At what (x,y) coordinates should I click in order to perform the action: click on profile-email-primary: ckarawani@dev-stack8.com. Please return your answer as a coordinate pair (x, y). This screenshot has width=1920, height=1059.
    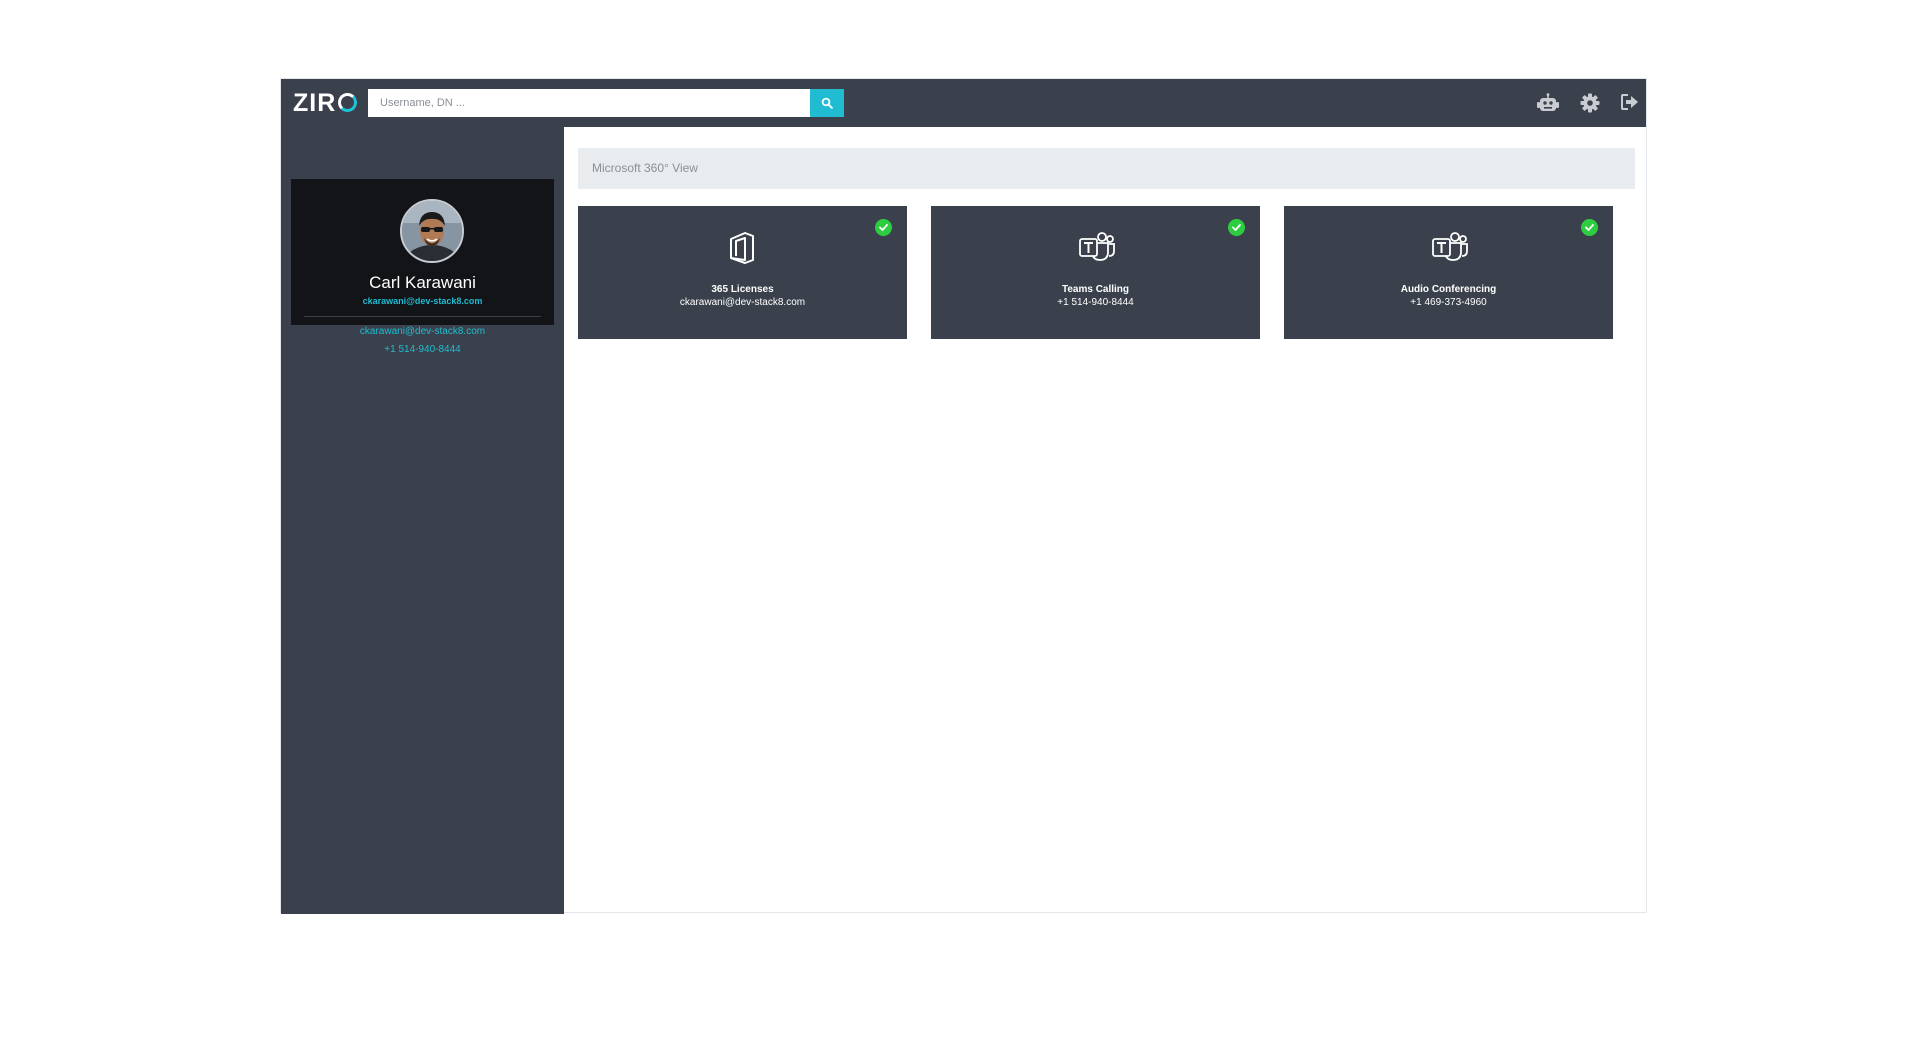
    Looking at the image, I should click on (422, 301).